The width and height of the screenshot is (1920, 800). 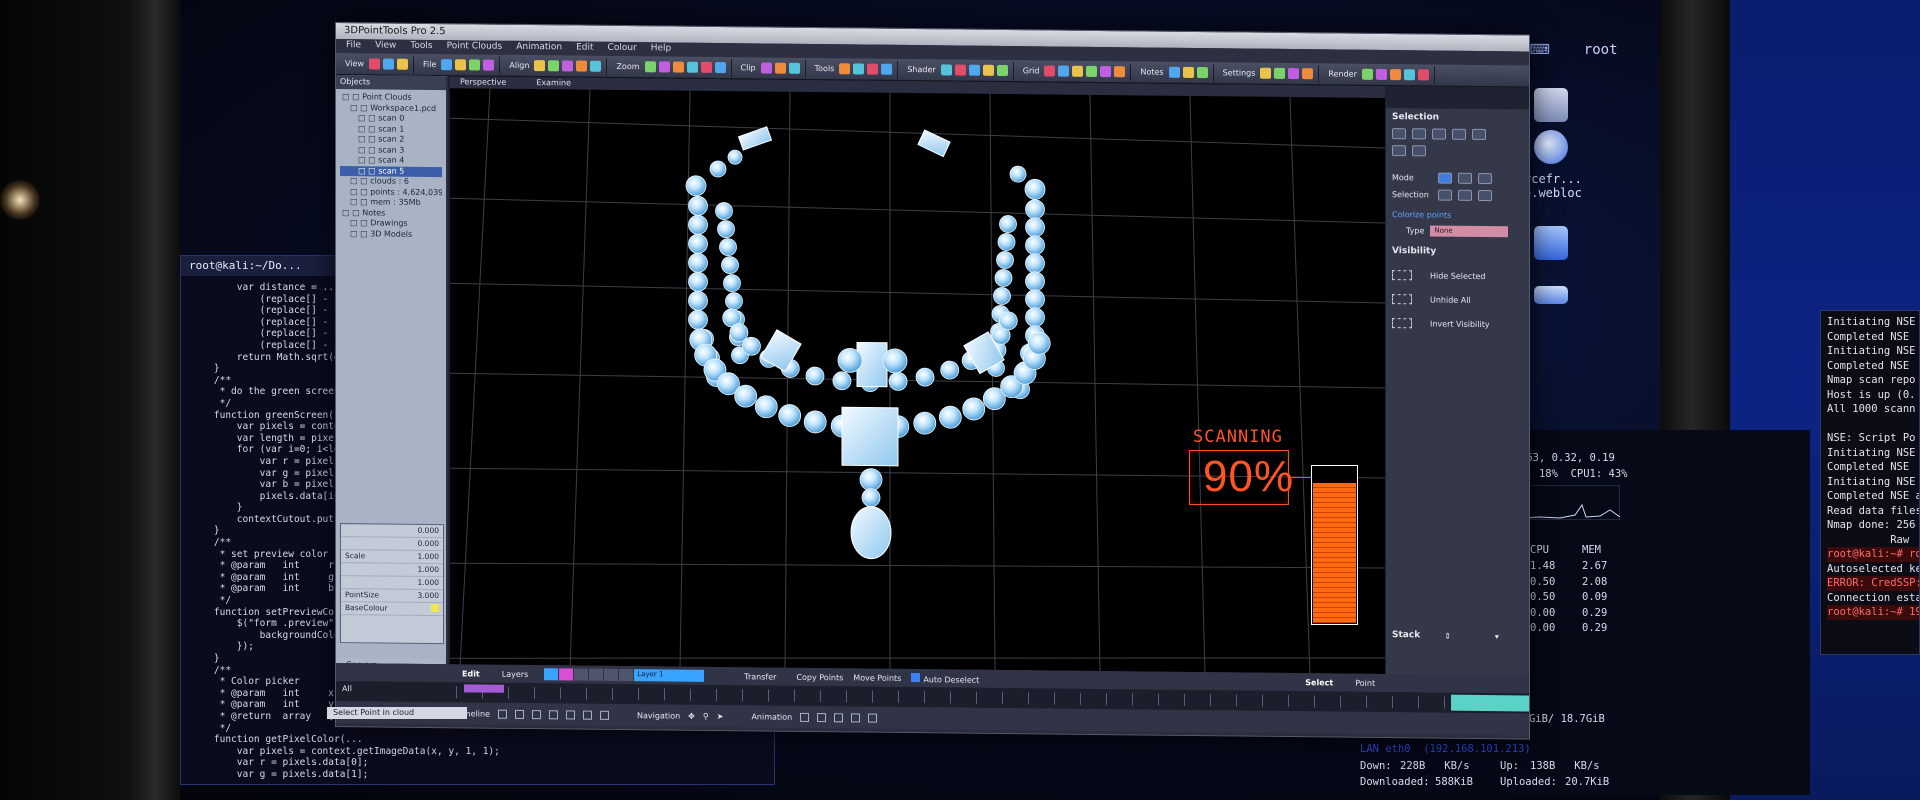 What do you see at coordinates (392, 544) in the screenshot?
I see `property-row: 0.000` at bounding box center [392, 544].